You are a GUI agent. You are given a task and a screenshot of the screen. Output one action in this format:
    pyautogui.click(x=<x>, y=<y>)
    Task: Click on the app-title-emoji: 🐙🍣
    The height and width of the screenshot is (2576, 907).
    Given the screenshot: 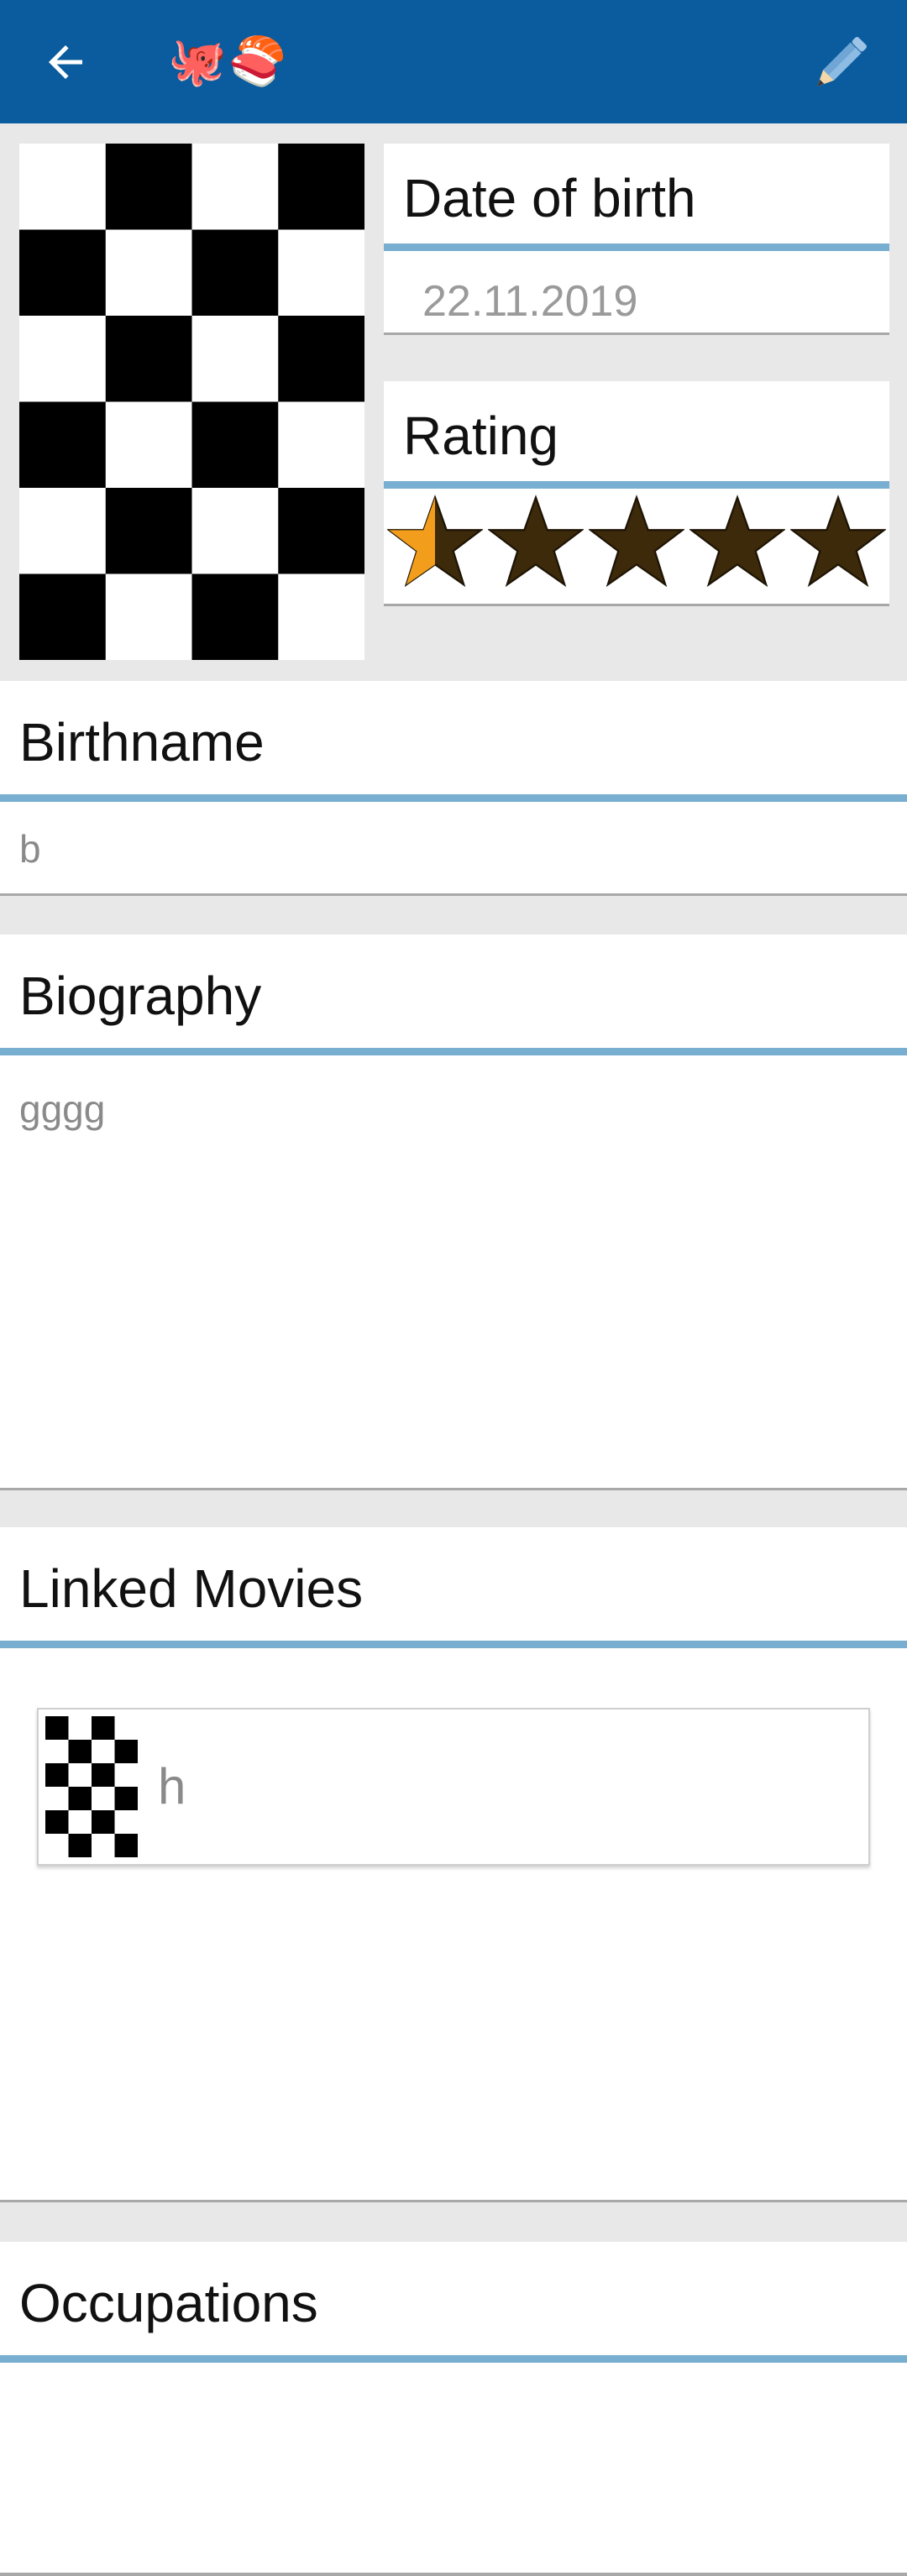 What is the action you would take?
    pyautogui.click(x=228, y=61)
    